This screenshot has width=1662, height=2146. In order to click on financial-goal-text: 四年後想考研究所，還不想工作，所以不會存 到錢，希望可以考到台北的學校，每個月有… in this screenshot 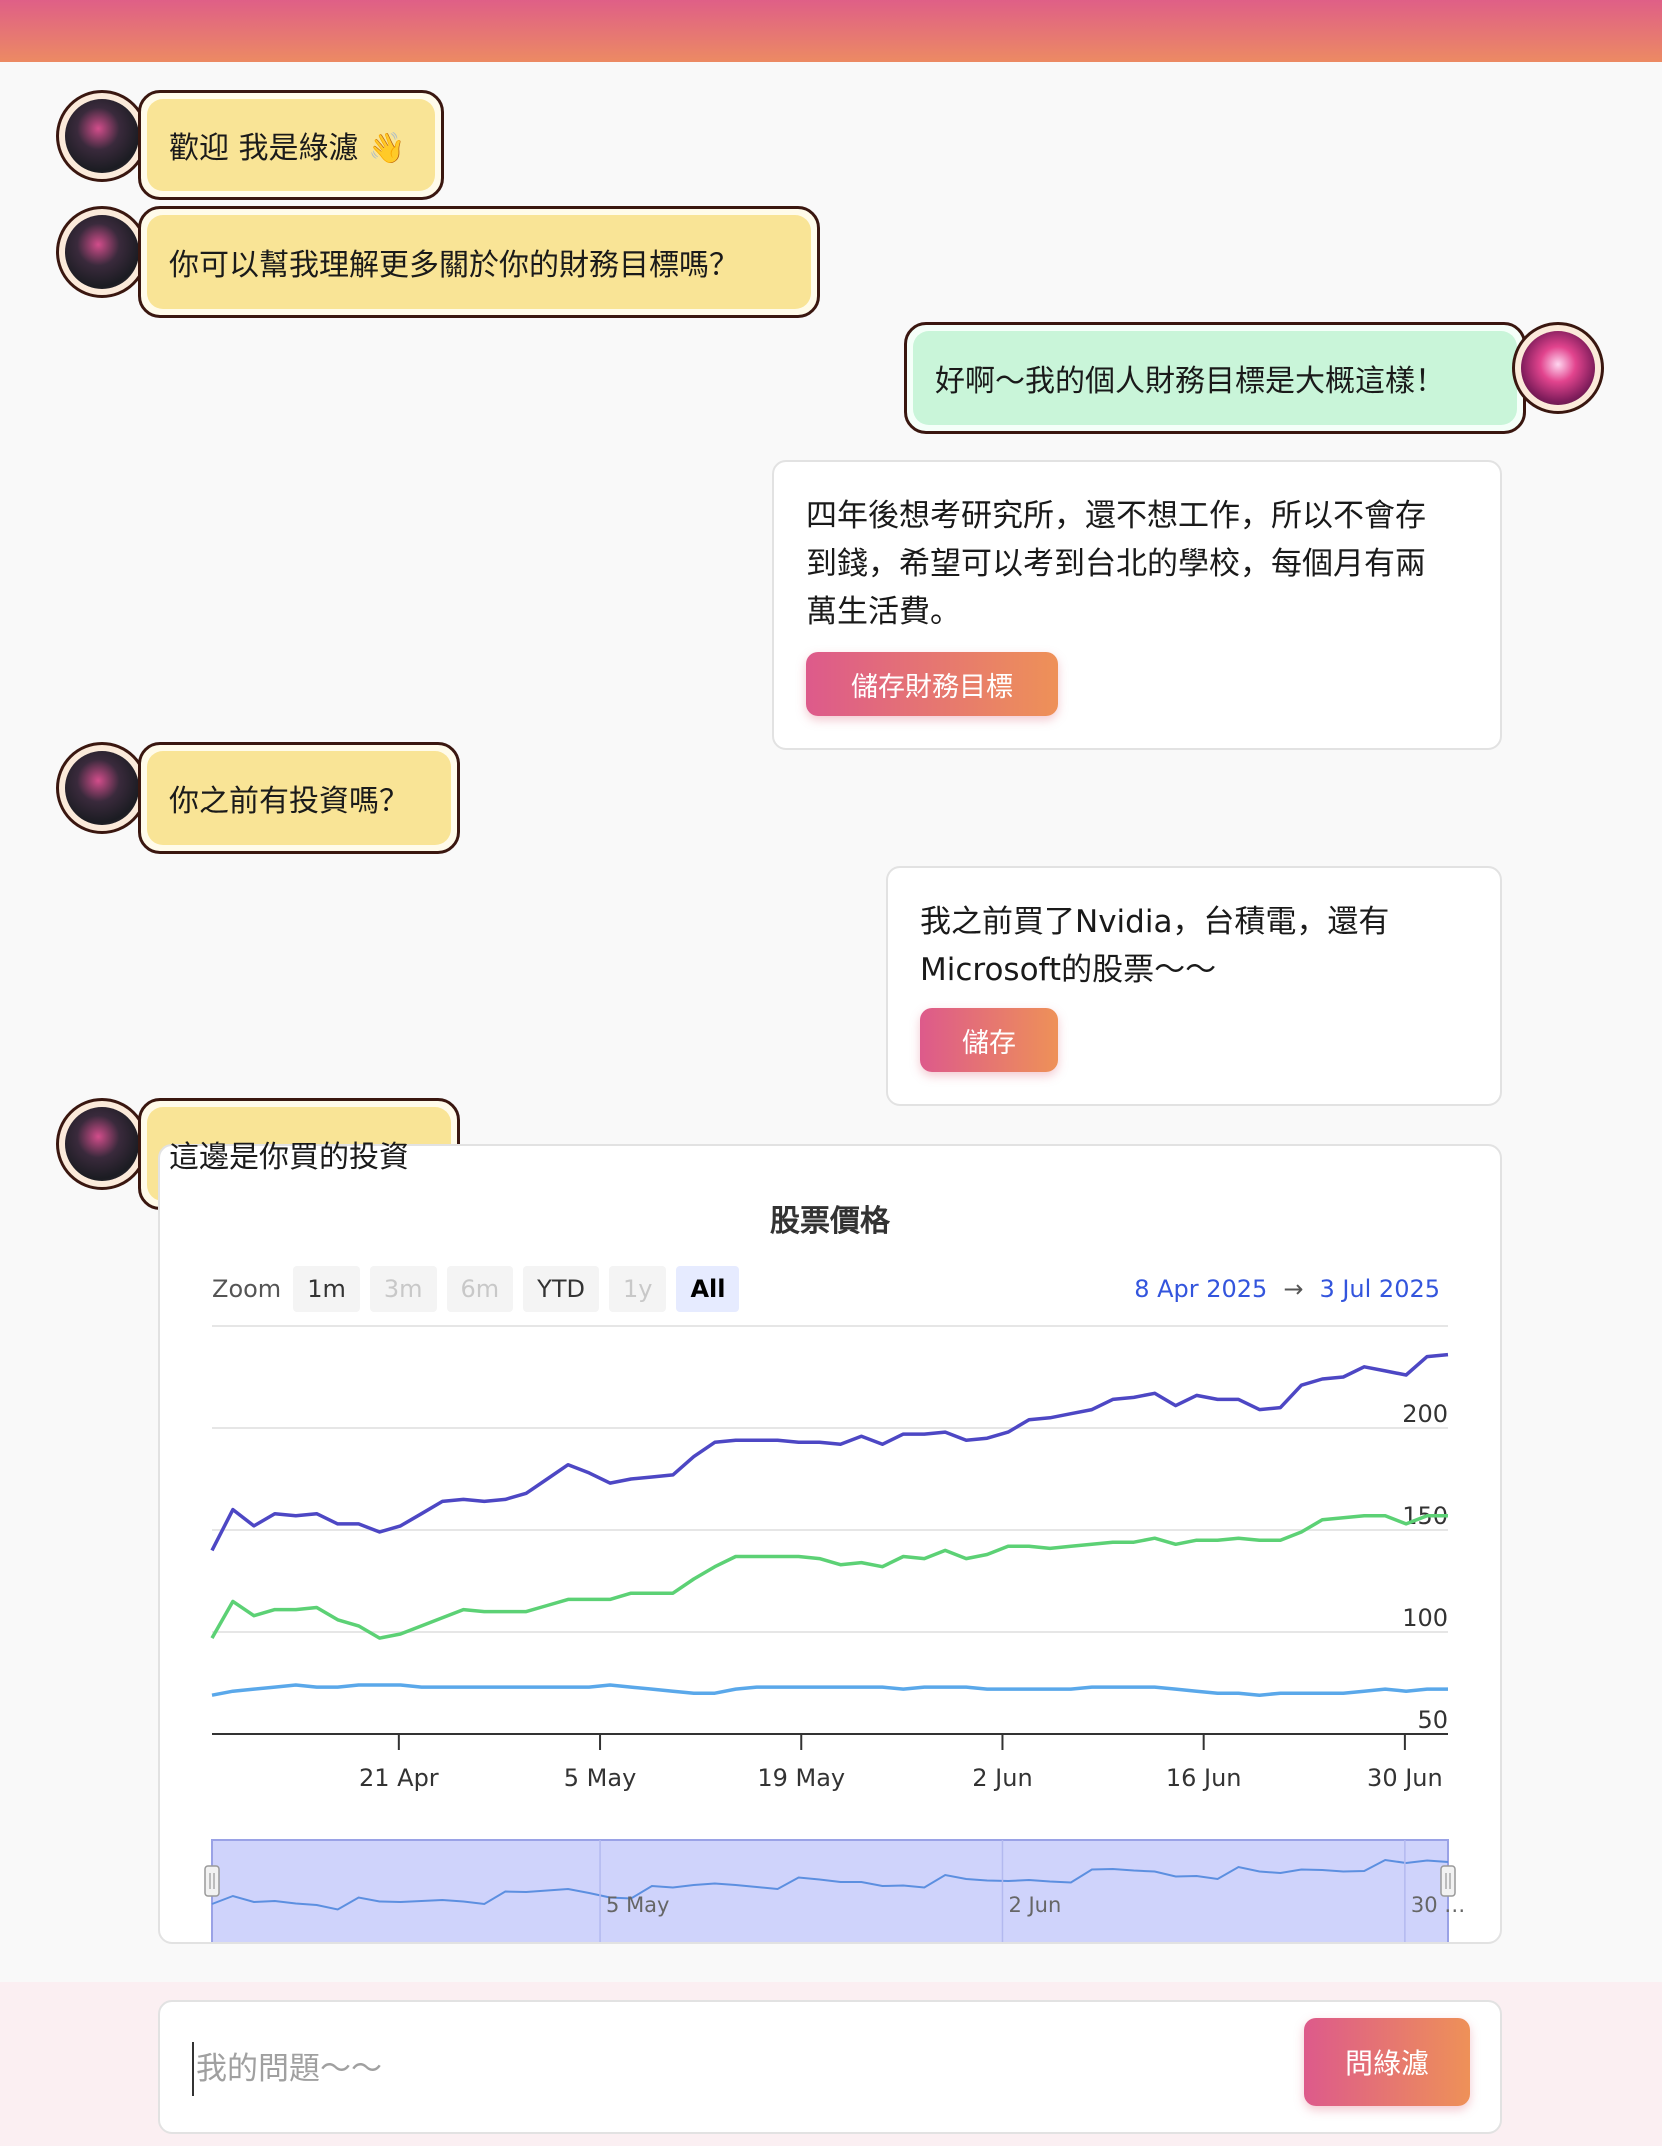, I will do `click(1116, 564)`.